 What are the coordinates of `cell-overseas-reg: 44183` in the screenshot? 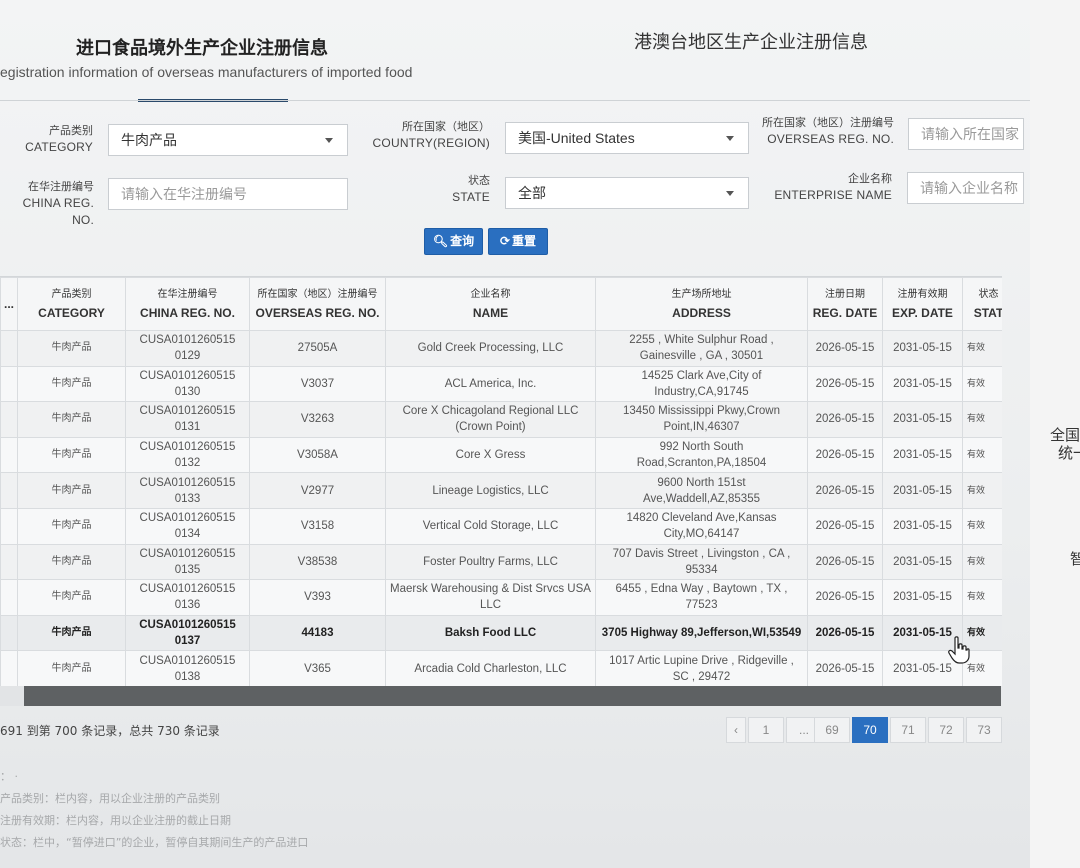 It's located at (317, 633).